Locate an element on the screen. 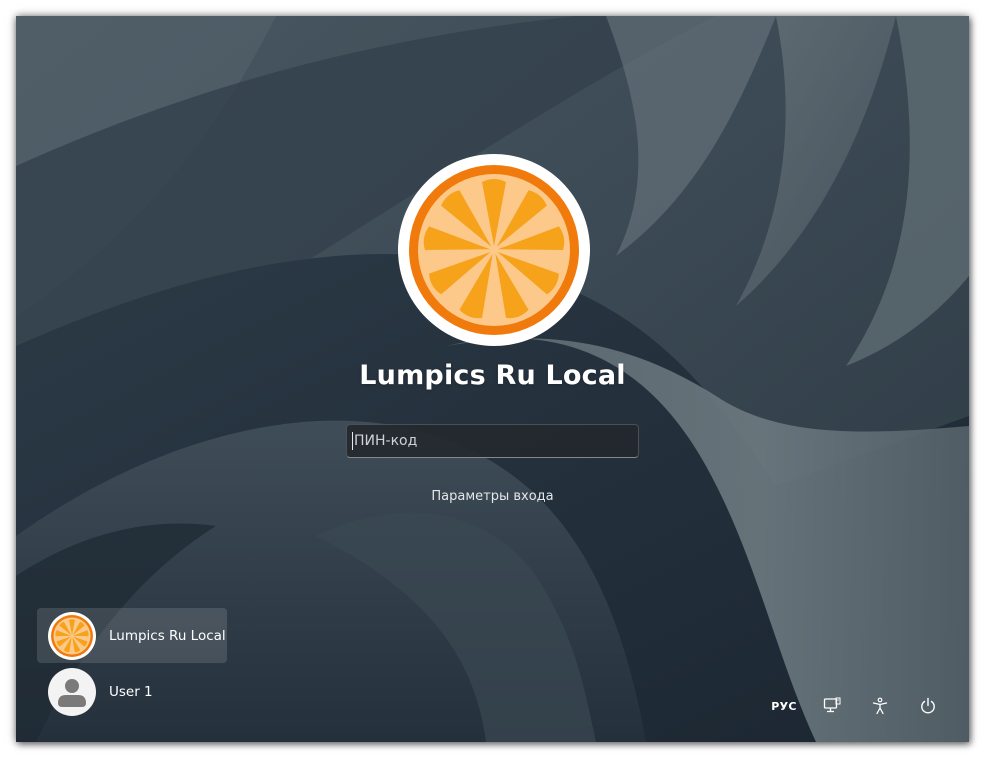 This screenshot has height=758, width=985. orange-slice-avatar-icon is located at coordinates (72, 635).